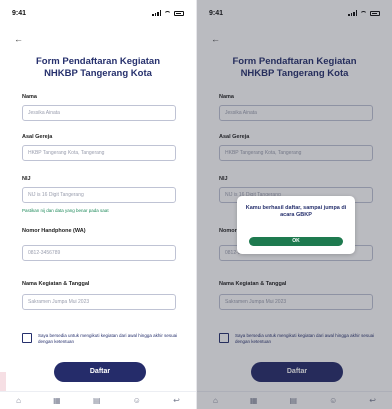  I want to click on name-input: Jessika Ainata, so click(99, 113).